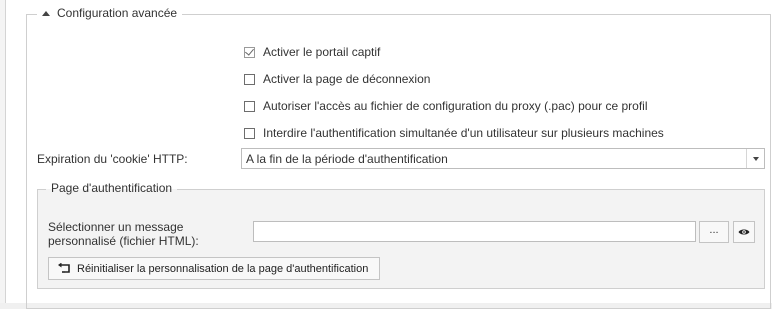  I want to click on checkbox-simultaneous-auth, so click(249, 133).